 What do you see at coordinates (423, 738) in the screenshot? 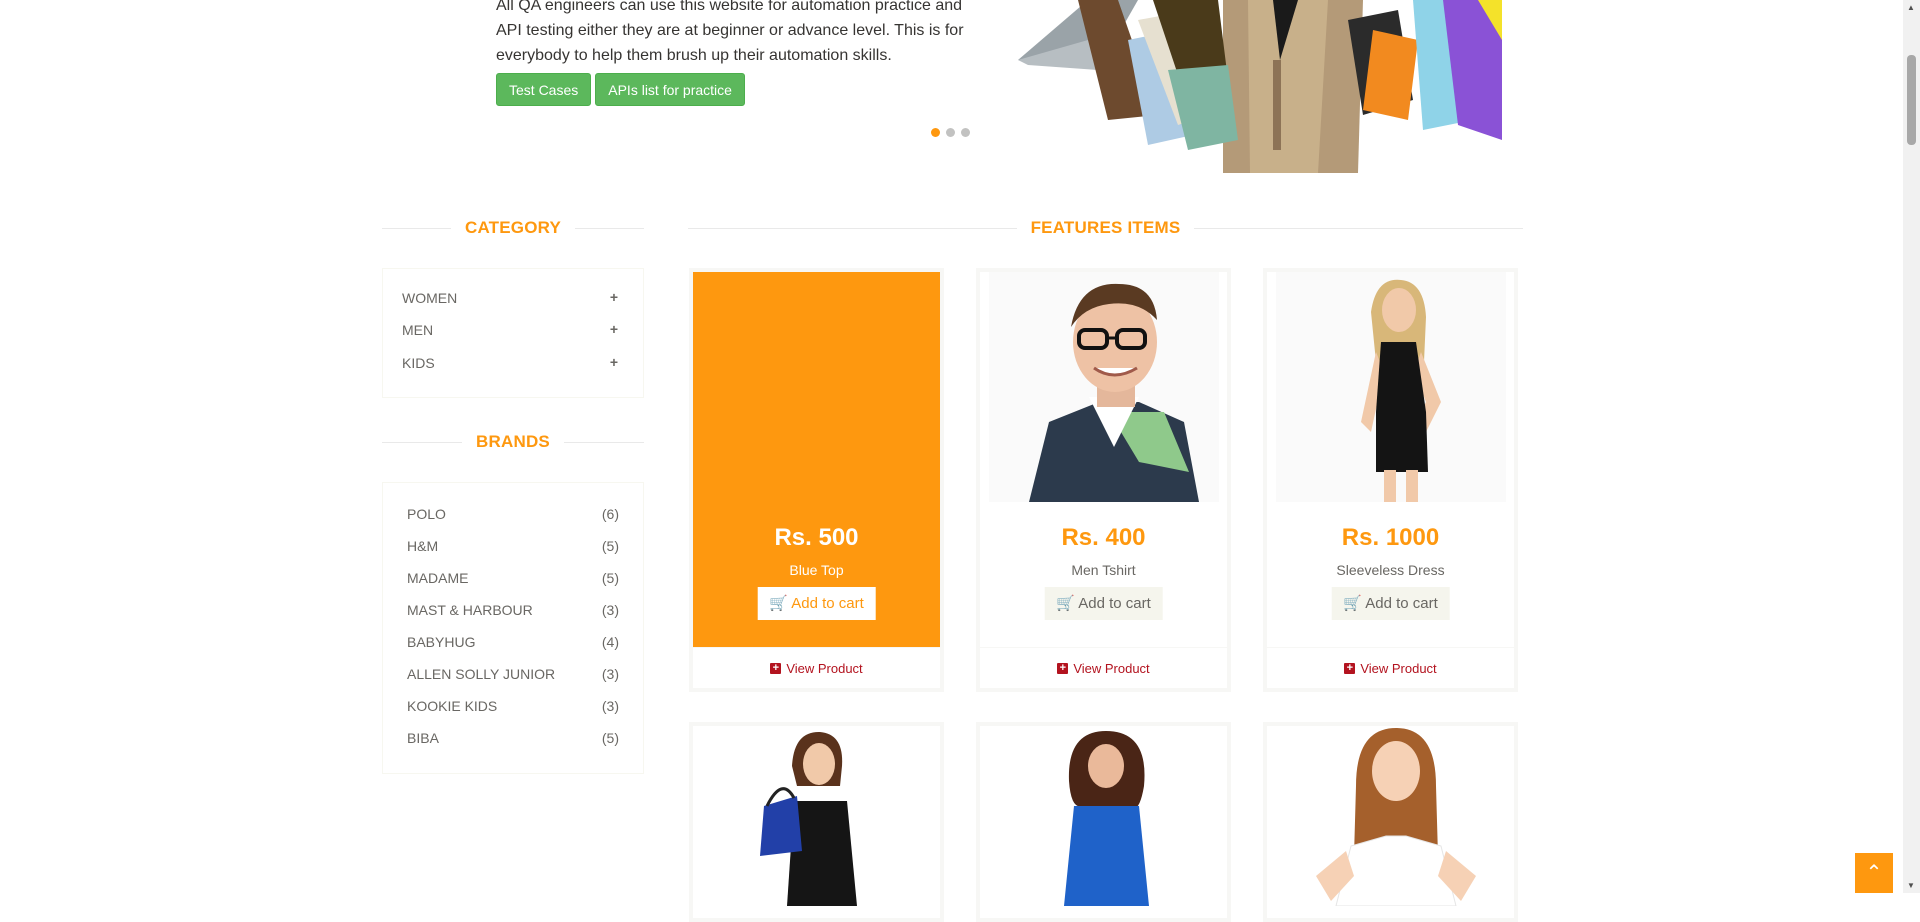
I see `brand-name: BIBA` at bounding box center [423, 738].